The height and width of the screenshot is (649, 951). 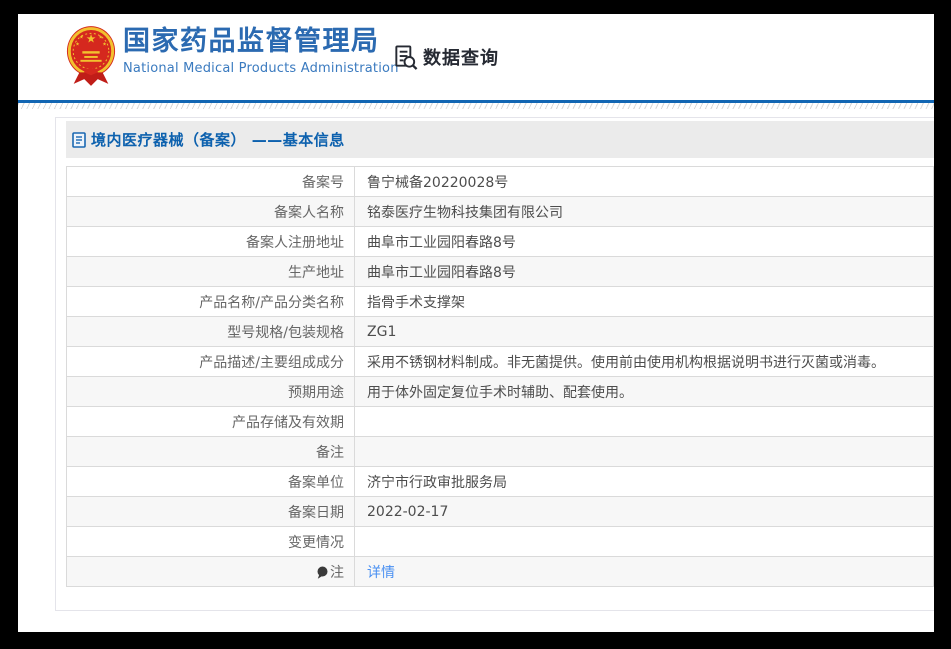 I want to click on row-value: ZG1, so click(x=644, y=331).